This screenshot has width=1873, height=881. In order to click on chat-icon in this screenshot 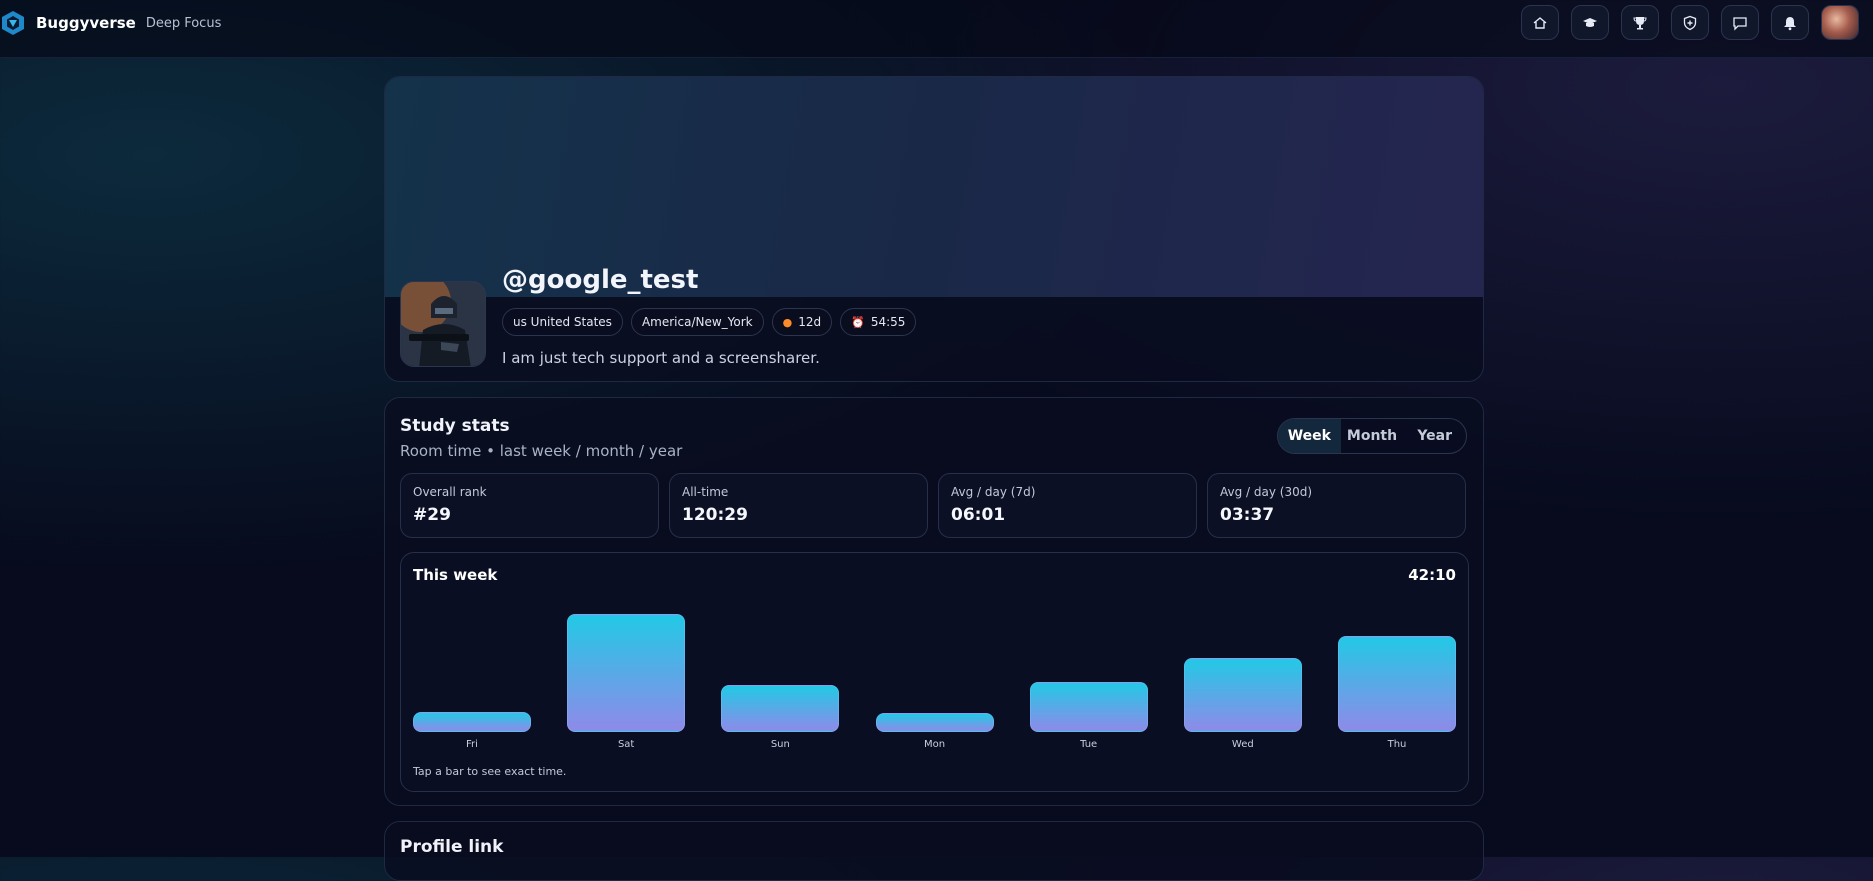, I will do `click(1740, 23)`.